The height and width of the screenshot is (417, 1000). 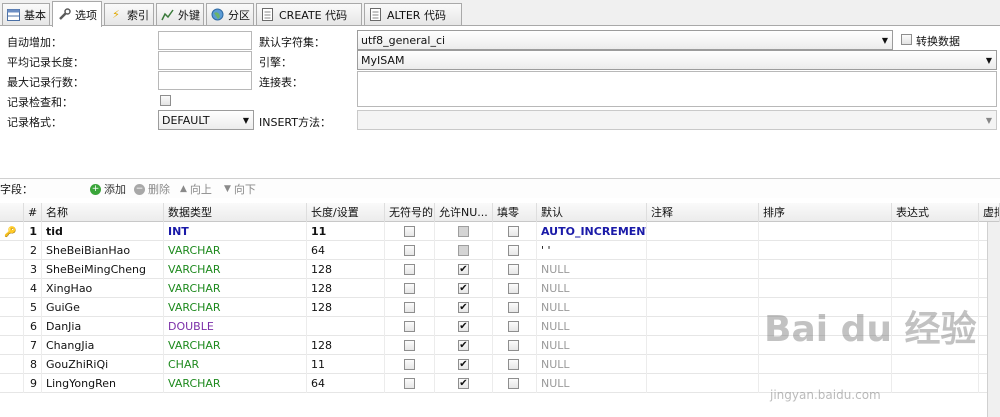 What do you see at coordinates (592, 250) in the screenshot?
I see `field-default: ' '` at bounding box center [592, 250].